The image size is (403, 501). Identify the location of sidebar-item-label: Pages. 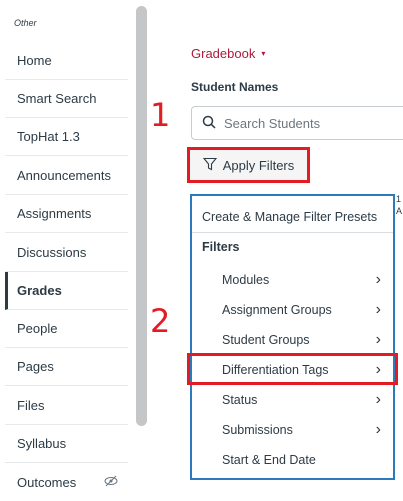
(35, 366).